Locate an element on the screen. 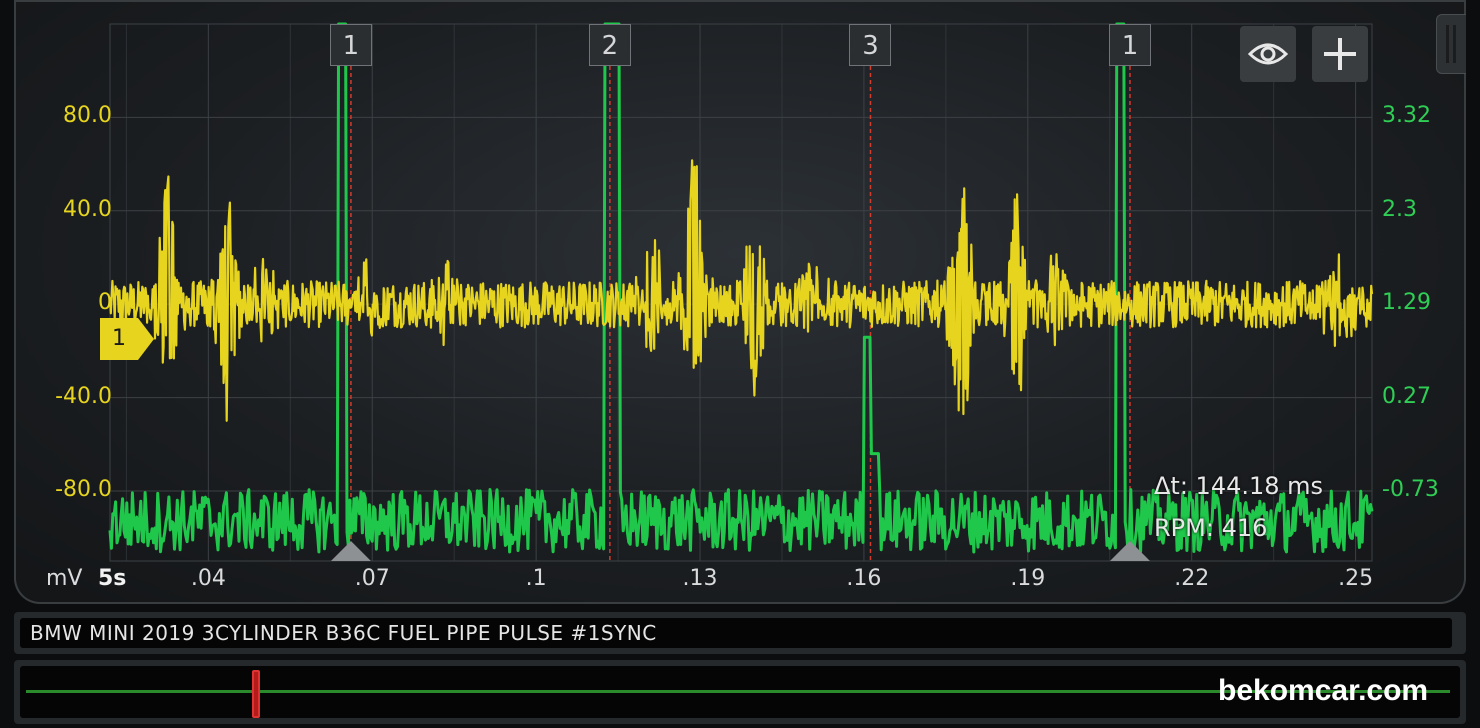 Image resolution: width=1480 pixels, height=728 pixels. plus-icon is located at coordinates (1340, 54).